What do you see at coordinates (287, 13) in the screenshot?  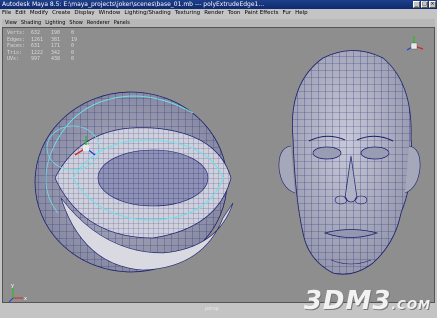 I see `menu-fur: Fur` at bounding box center [287, 13].